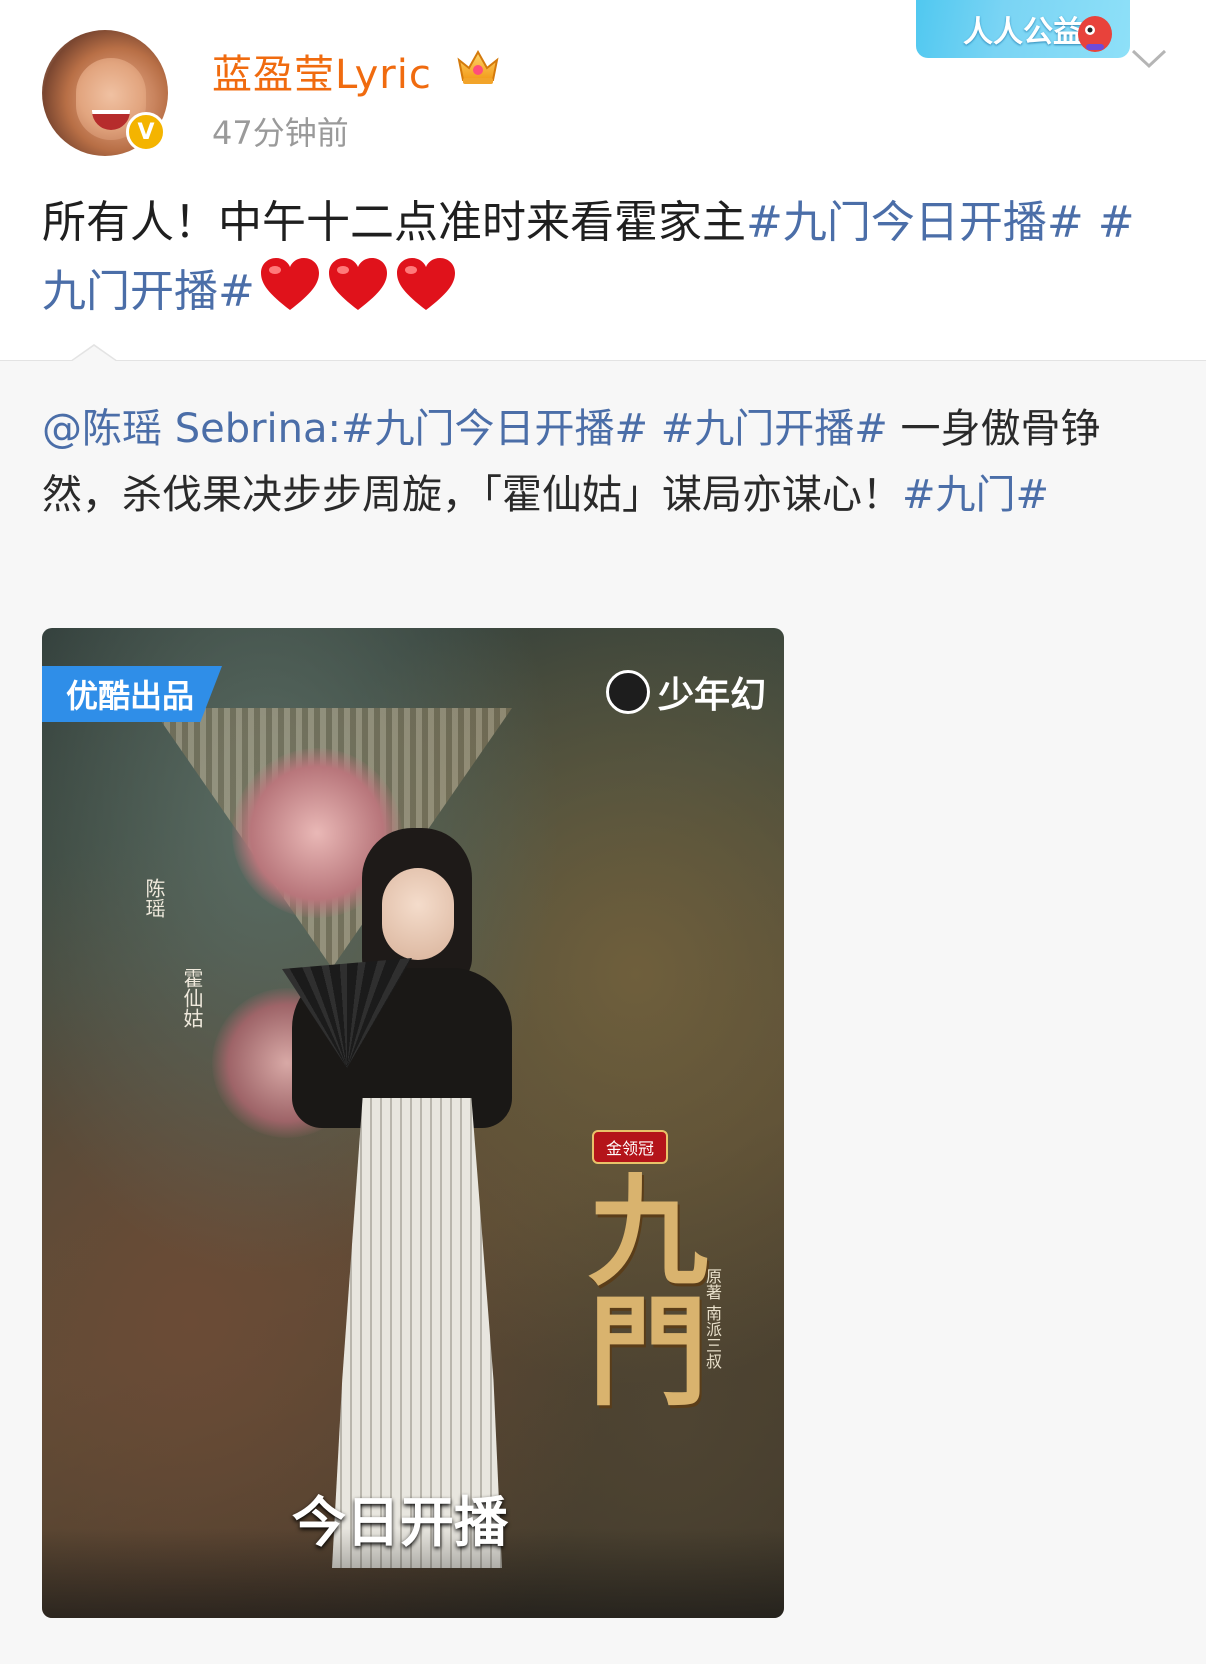 The height and width of the screenshot is (1664, 1206). What do you see at coordinates (975, 495) in the screenshot?
I see `hashtag-link: #九门#` at bounding box center [975, 495].